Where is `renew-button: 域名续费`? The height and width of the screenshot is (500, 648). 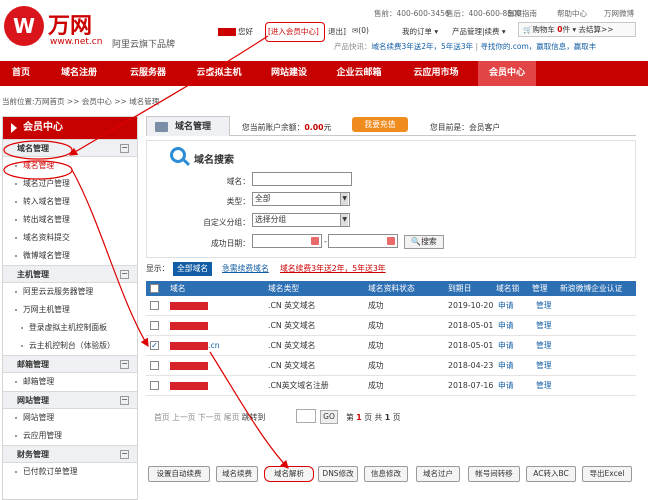 renew-button: 域名续费 is located at coordinates (237, 474).